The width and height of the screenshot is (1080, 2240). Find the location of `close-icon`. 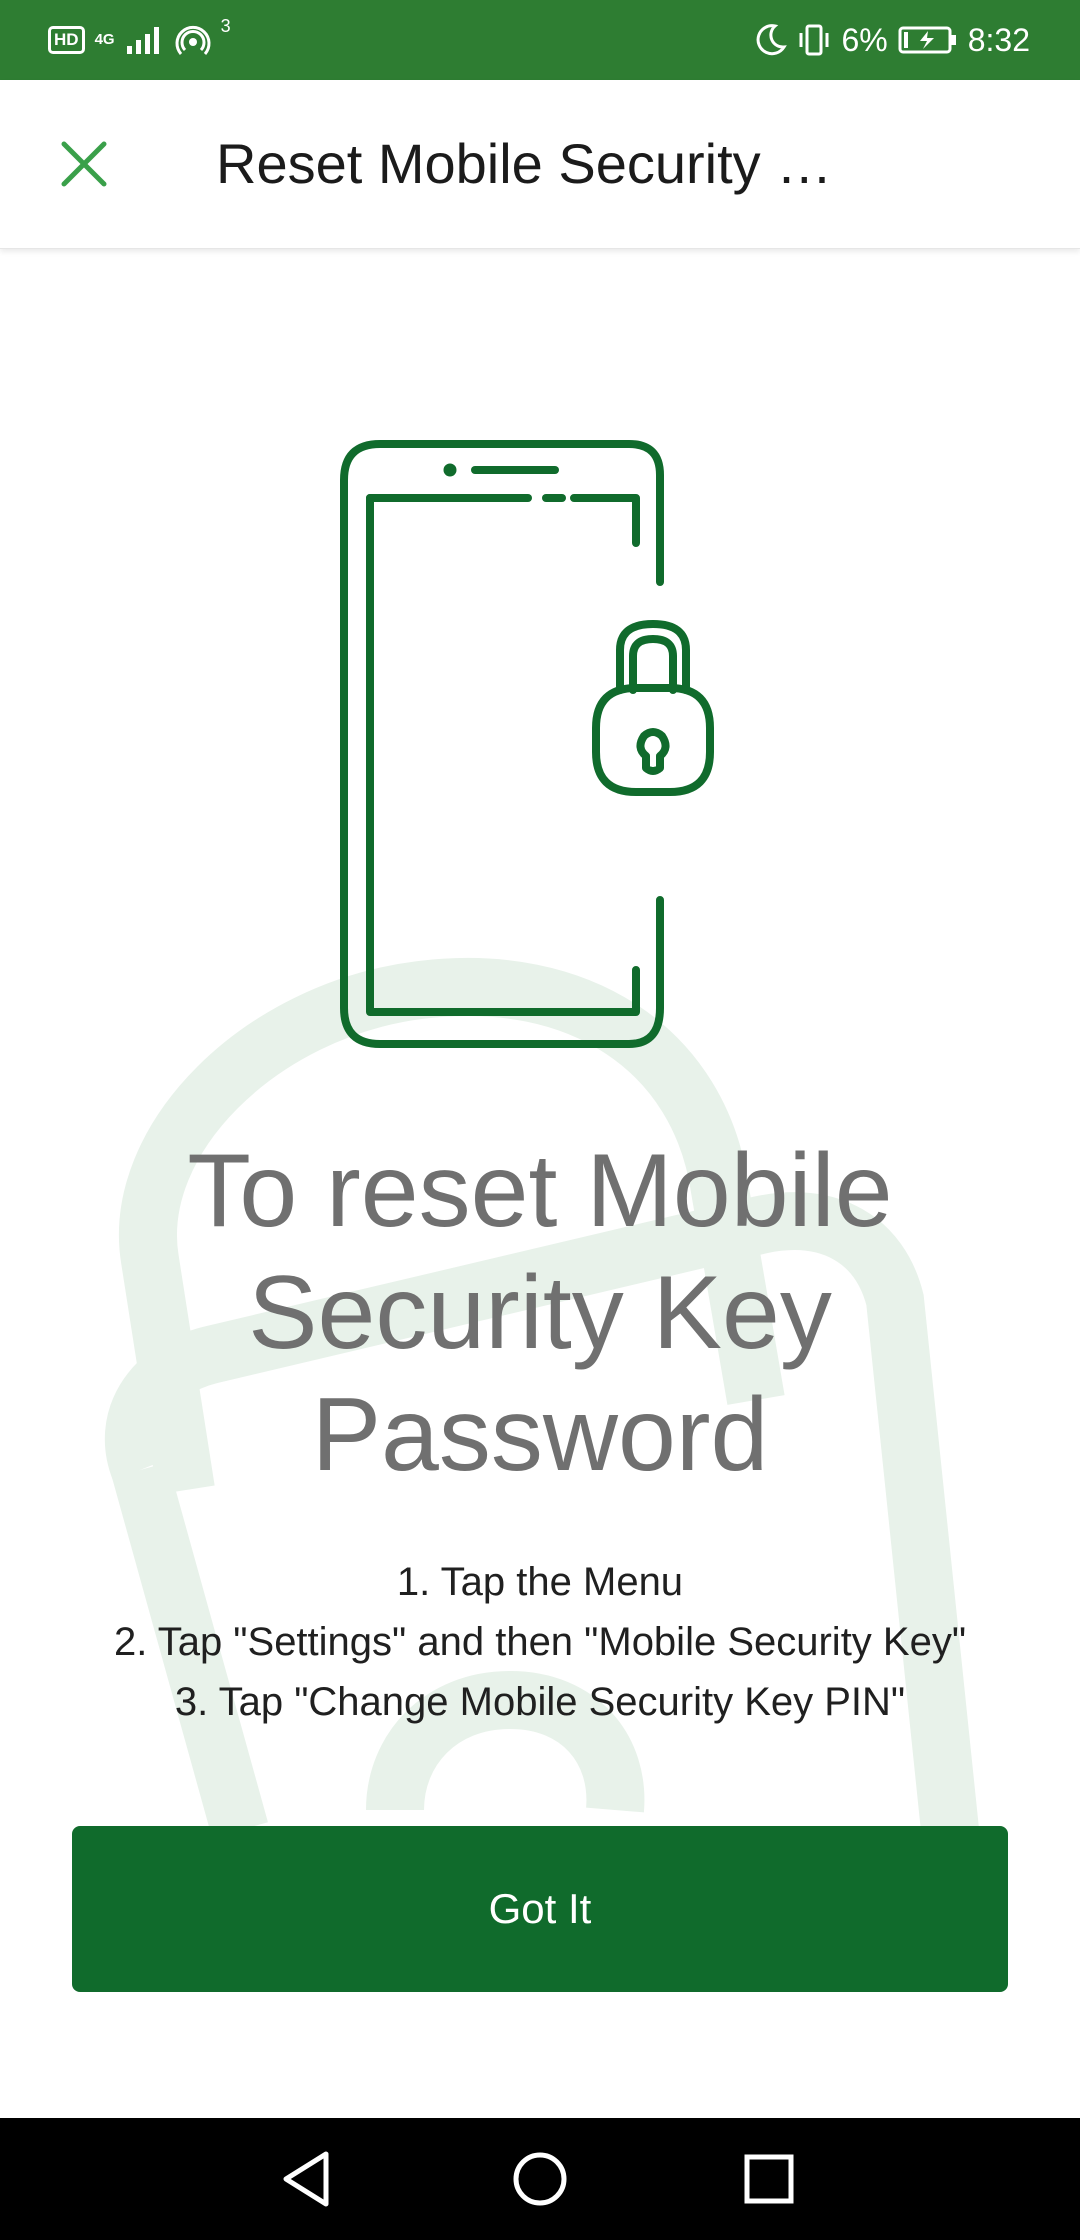

close-icon is located at coordinates (84, 164).